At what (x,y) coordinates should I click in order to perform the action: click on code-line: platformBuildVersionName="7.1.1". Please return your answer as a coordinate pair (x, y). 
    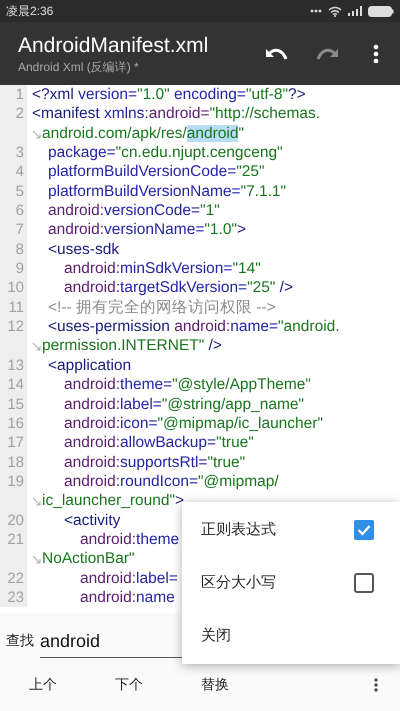
    Looking at the image, I should click on (167, 192).